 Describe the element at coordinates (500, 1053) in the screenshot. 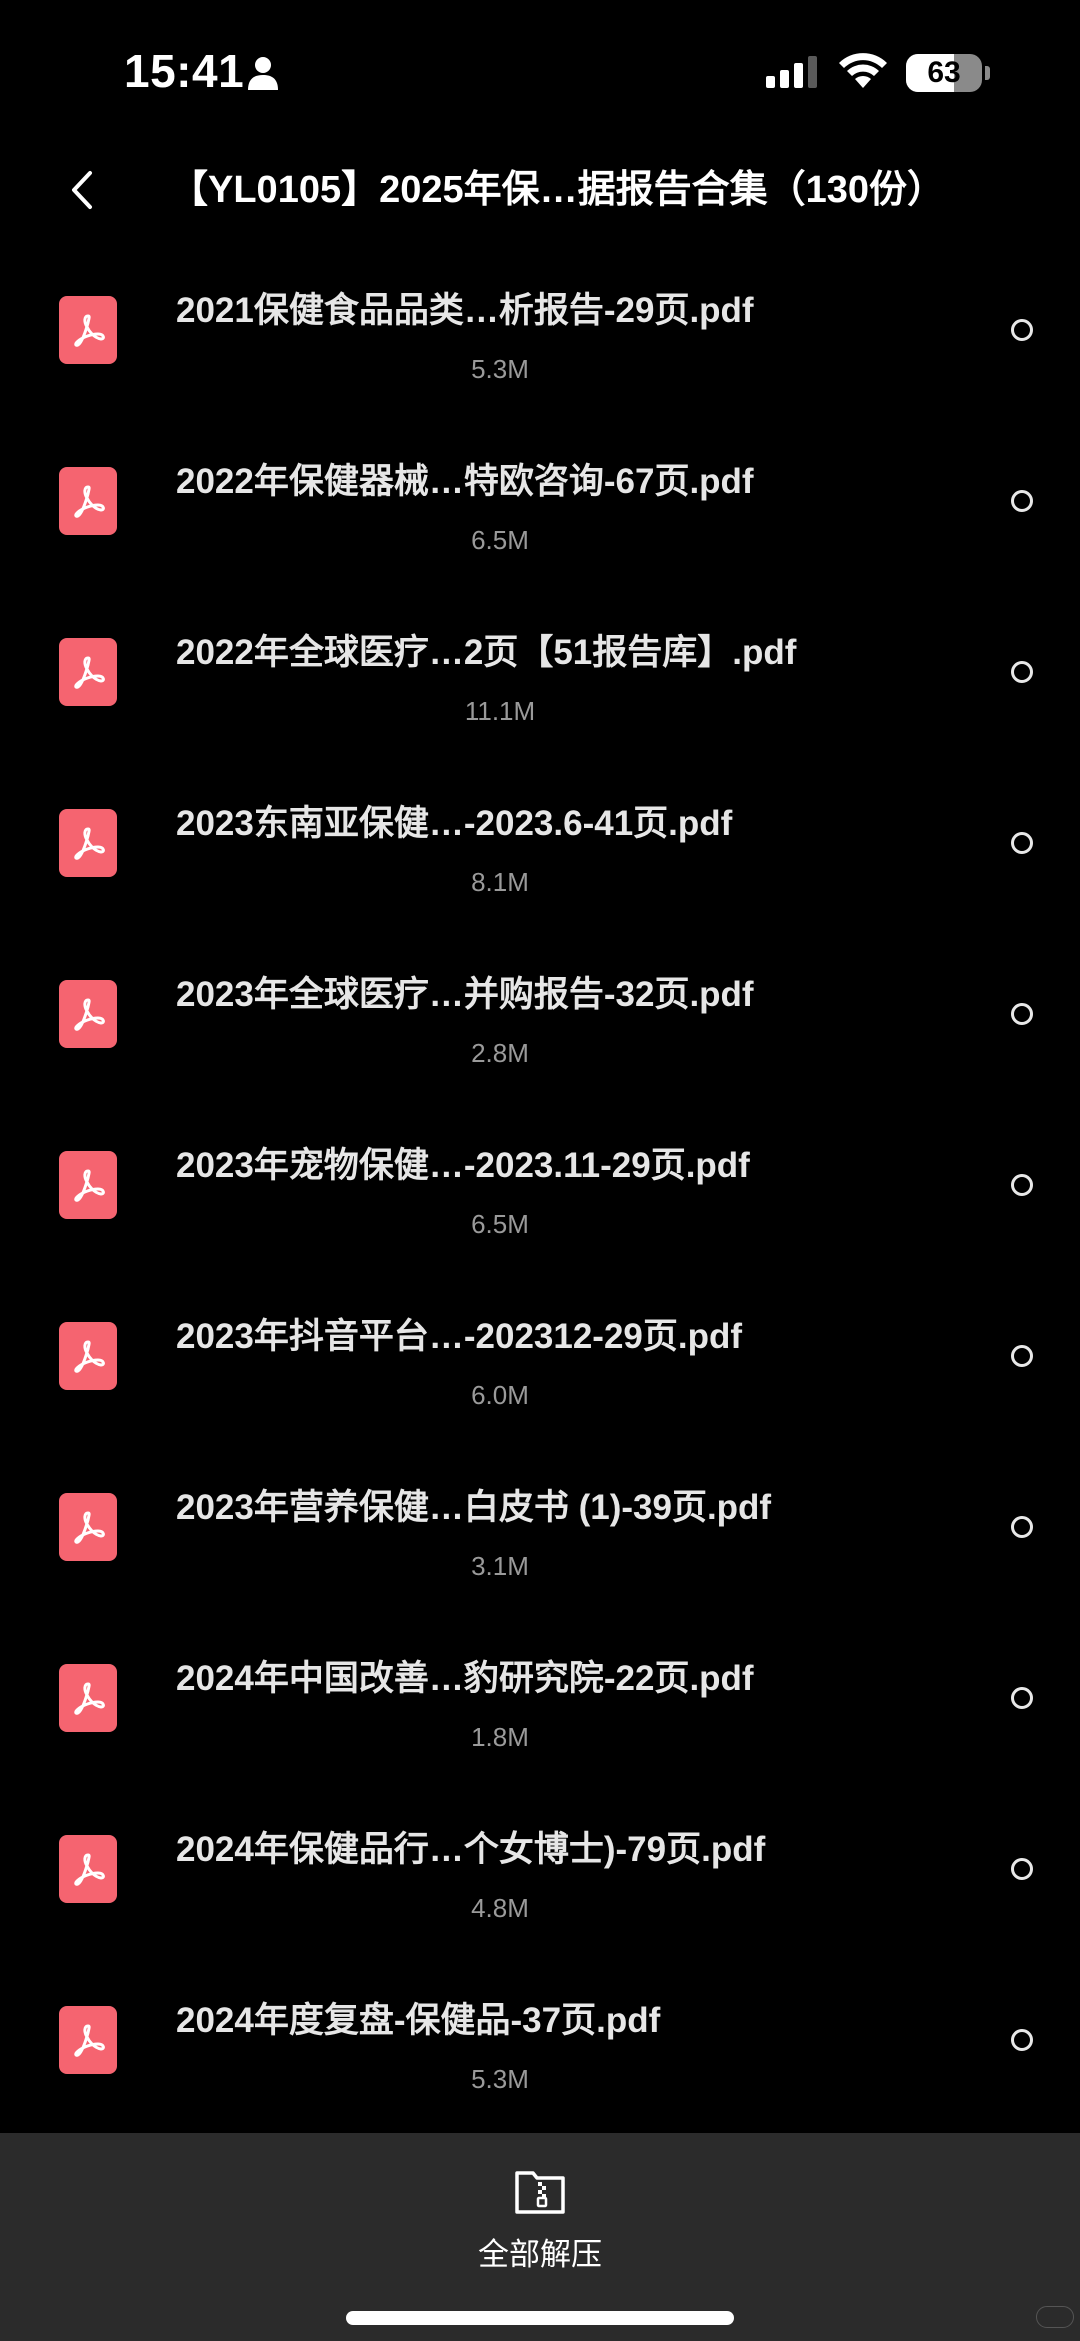

I see `file-size: 2.8M` at that location.